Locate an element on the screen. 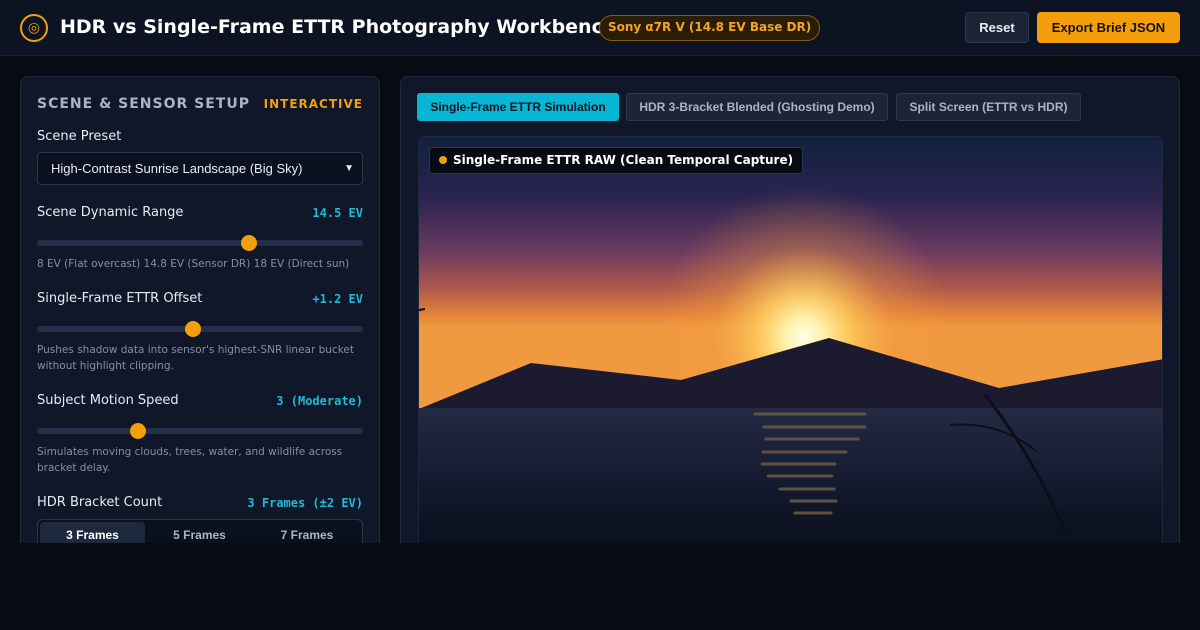 The height and width of the screenshot is (630, 1200). ettr-offset-value: +1.2 EV is located at coordinates (337, 299).